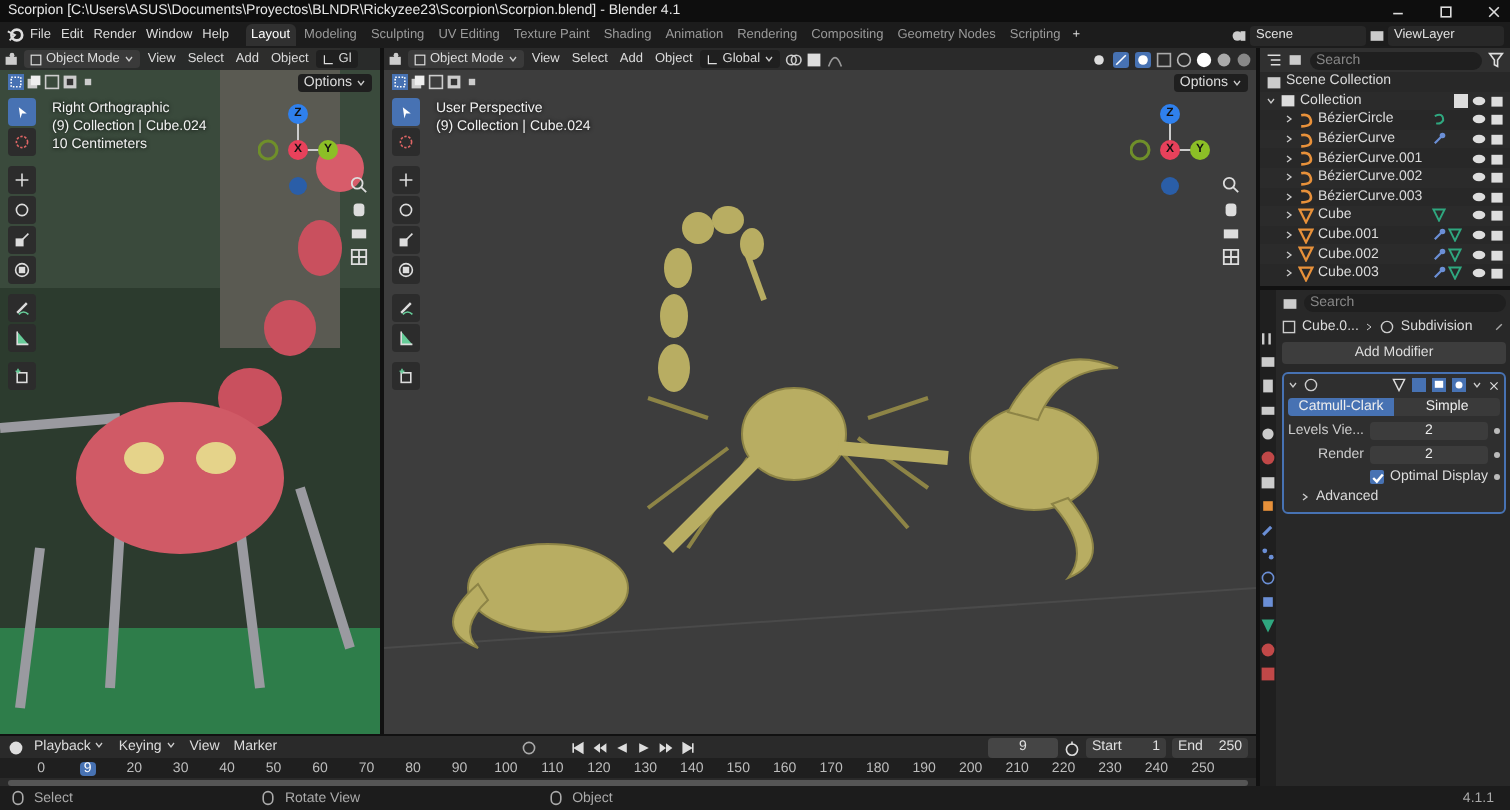  Describe the element at coordinates (814, 59) in the screenshot. I see `snap-icon` at that location.